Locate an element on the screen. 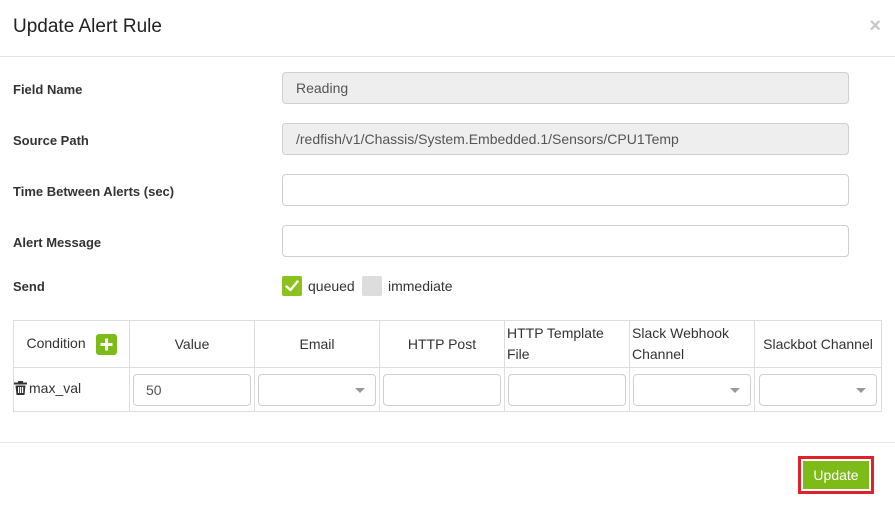 The image size is (895, 507). email-select is located at coordinates (317, 389).